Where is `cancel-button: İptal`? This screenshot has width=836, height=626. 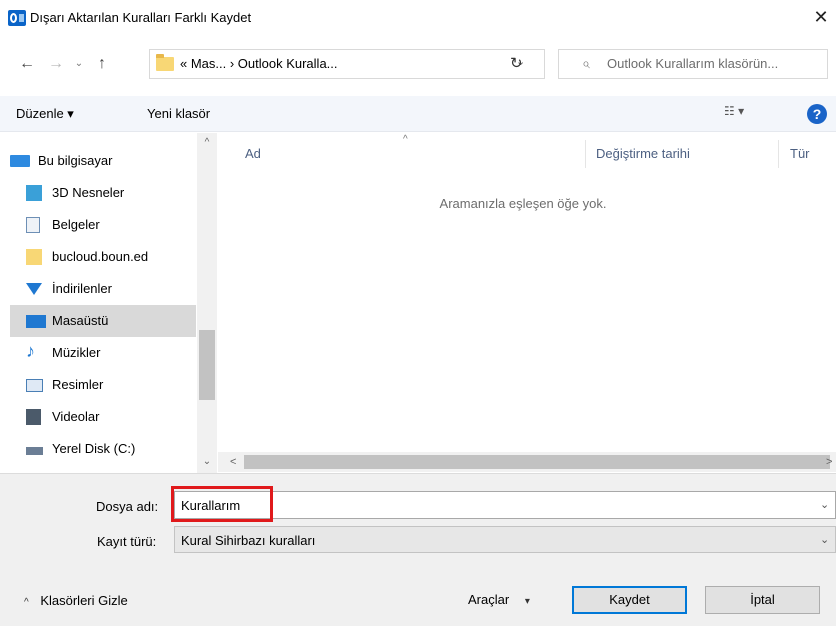 cancel-button: İptal is located at coordinates (762, 600).